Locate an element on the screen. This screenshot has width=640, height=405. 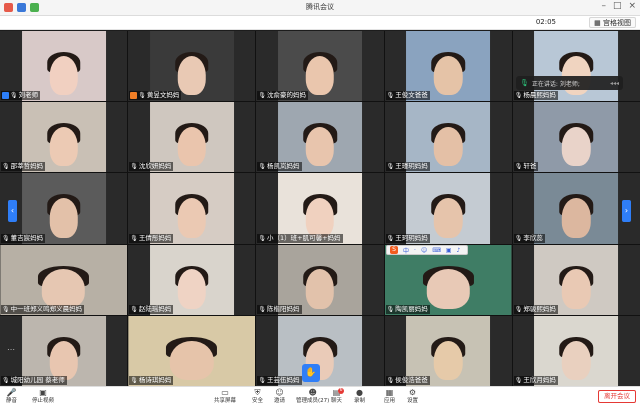
video-tile: 🎙 杨凯岚妈妈 is located at coordinates (320, 137).